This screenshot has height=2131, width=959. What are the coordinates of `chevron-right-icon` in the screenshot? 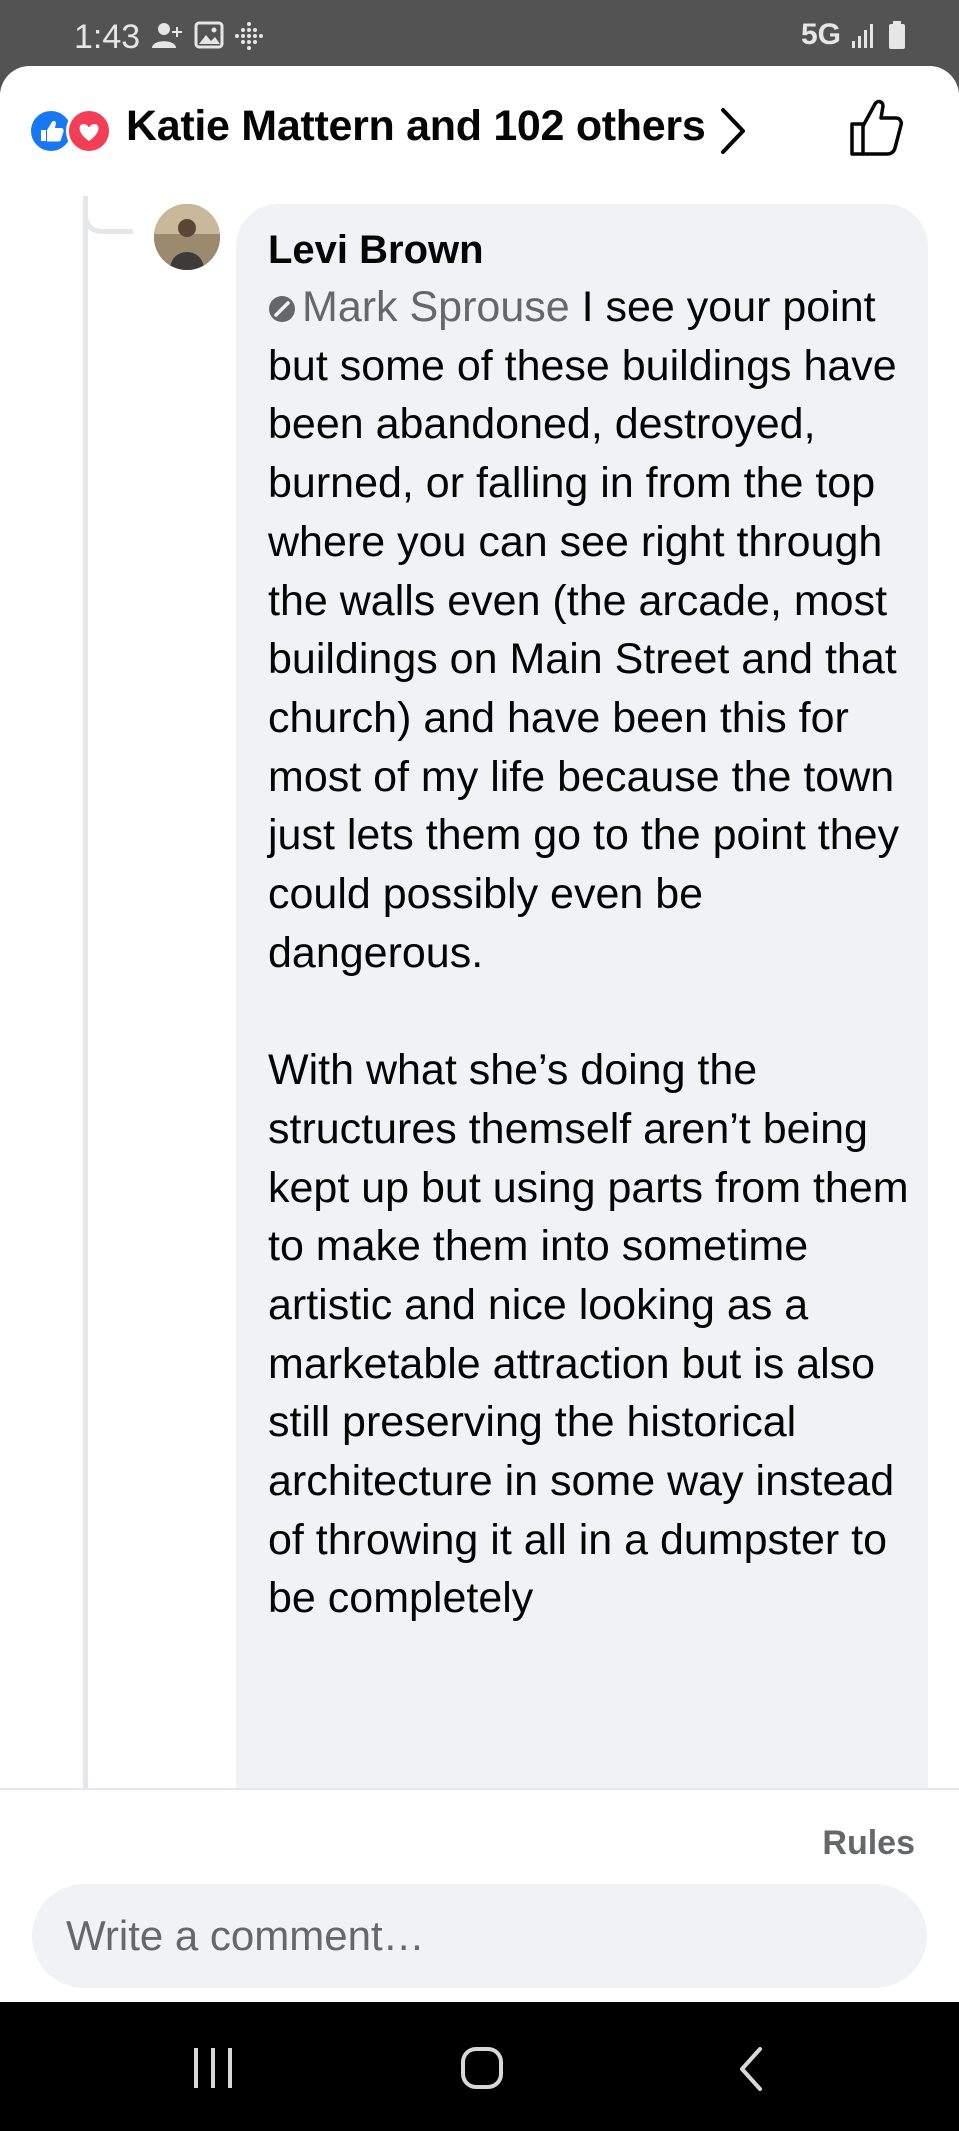 It's located at (733, 131).